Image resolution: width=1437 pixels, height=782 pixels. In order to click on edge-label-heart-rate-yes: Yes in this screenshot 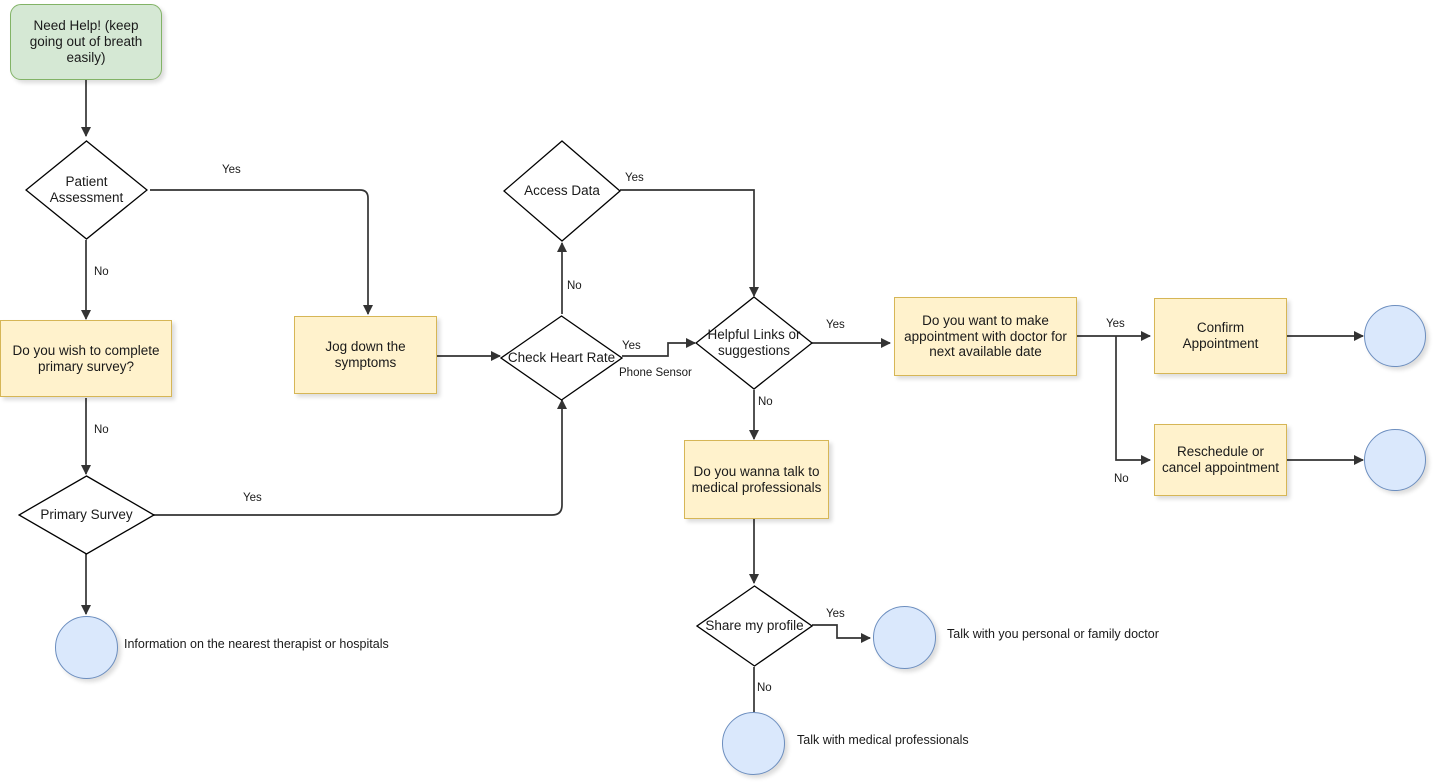, I will do `click(631, 346)`.